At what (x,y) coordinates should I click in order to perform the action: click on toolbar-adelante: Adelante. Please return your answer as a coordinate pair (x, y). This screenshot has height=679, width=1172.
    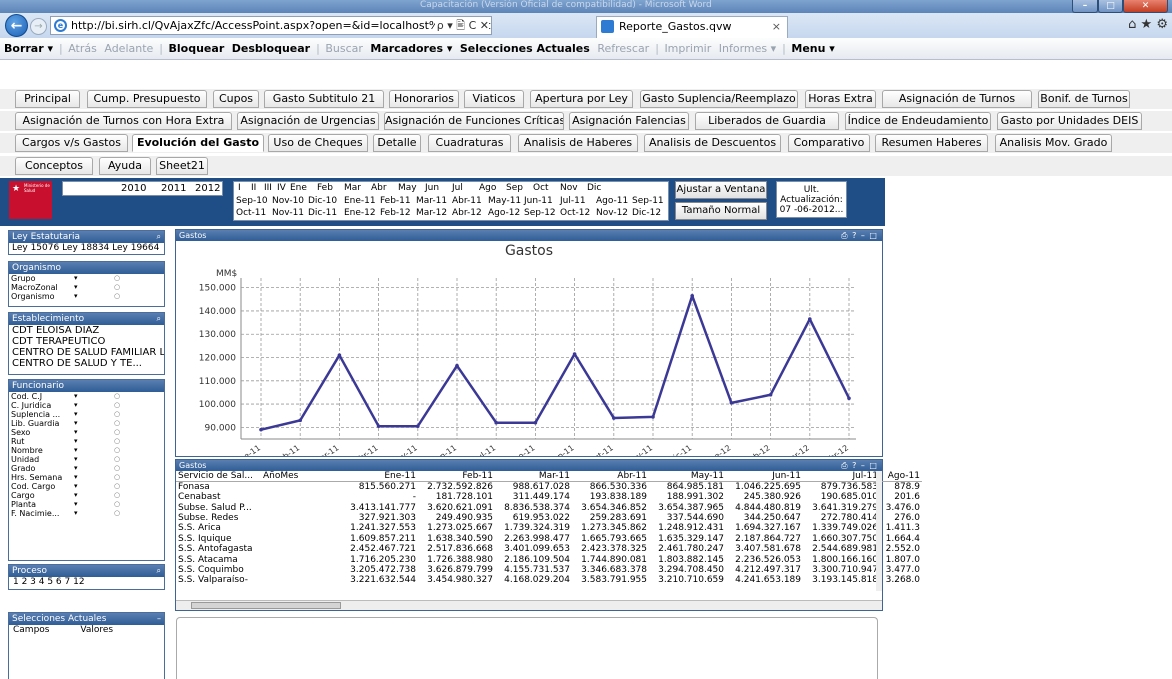
    Looking at the image, I should click on (128, 48).